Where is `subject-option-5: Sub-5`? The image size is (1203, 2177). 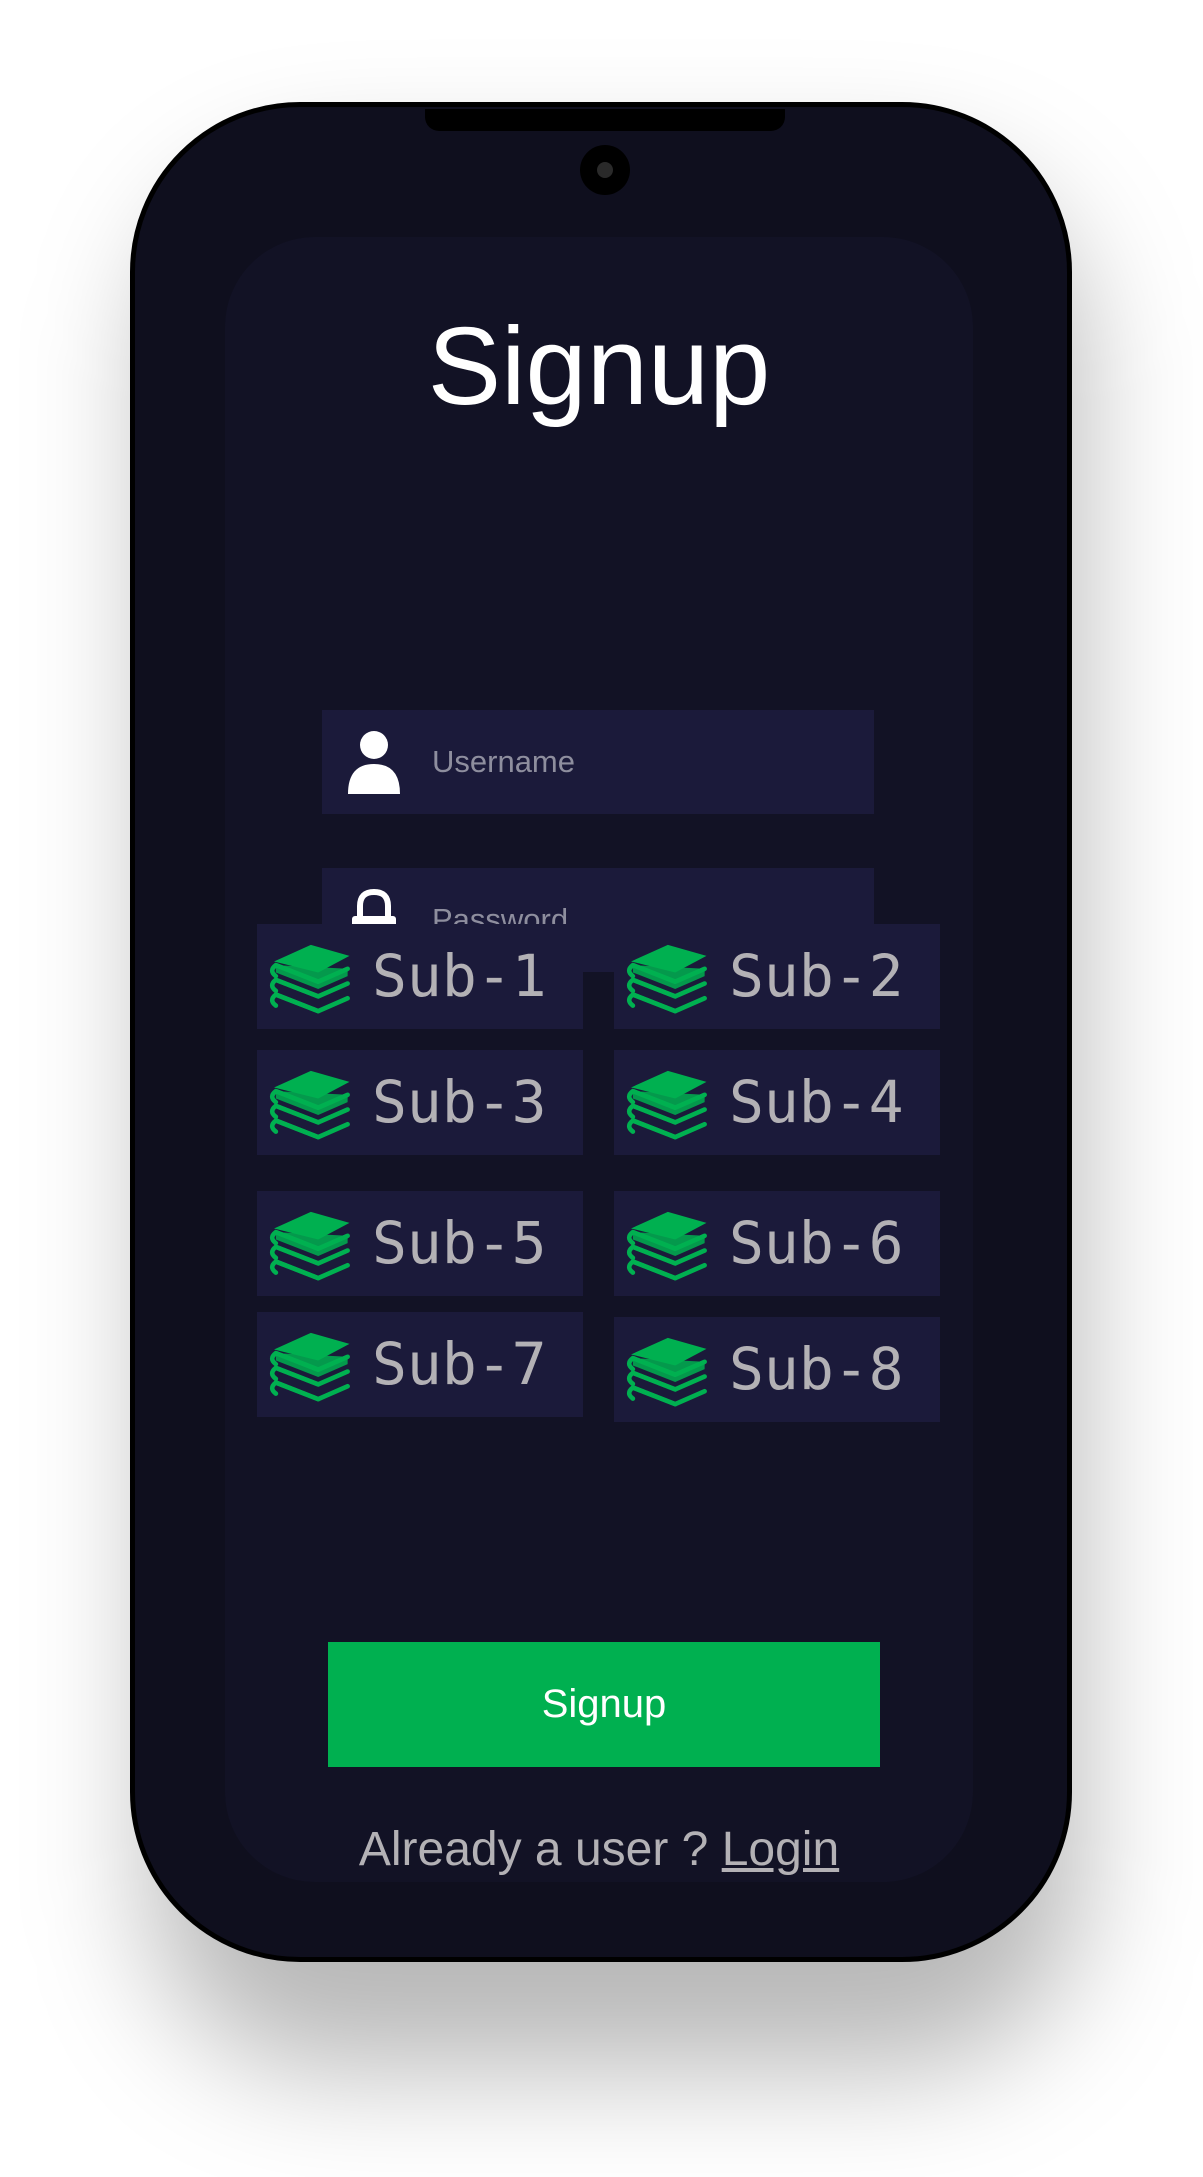
subject-option-5: Sub-5 is located at coordinates (420, 1243).